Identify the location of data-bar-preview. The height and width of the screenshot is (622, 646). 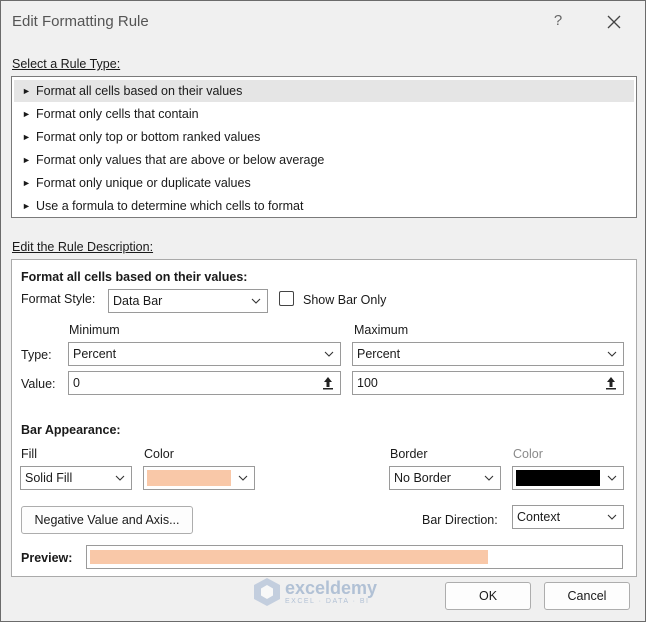
(354, 557).